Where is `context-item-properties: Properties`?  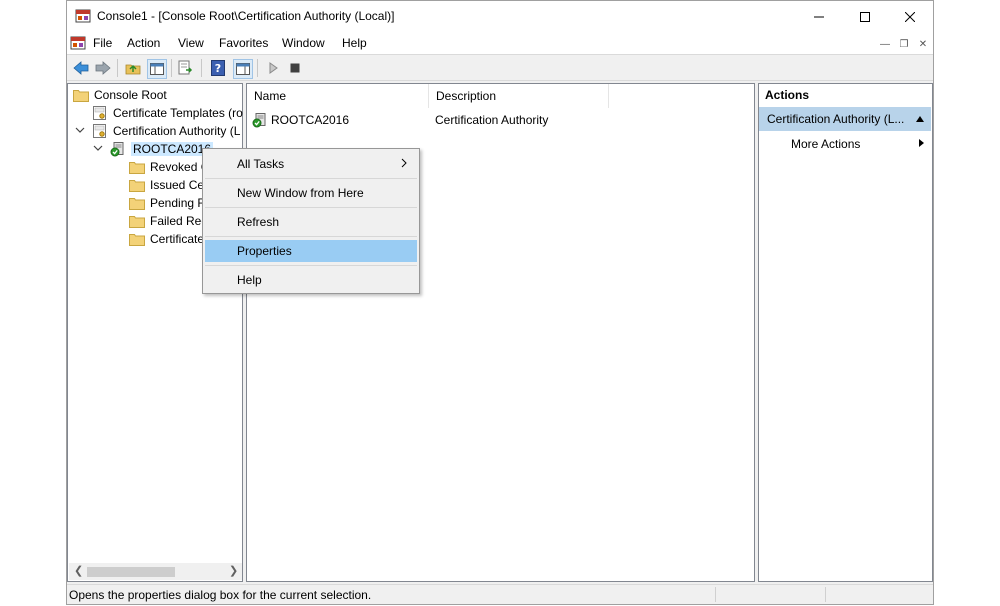
context-item-properties: Properties is located at coordinates (311, 251).